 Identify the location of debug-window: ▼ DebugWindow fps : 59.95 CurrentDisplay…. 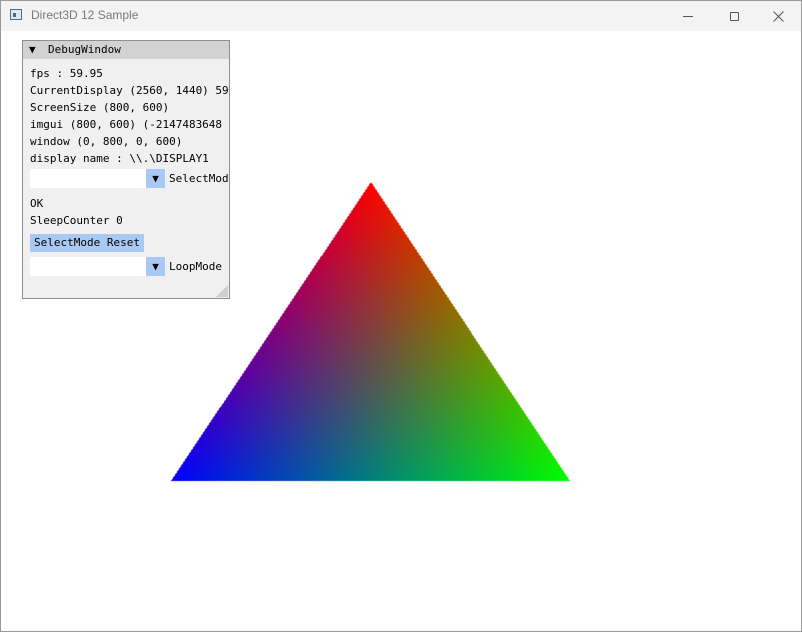
(126, 169).